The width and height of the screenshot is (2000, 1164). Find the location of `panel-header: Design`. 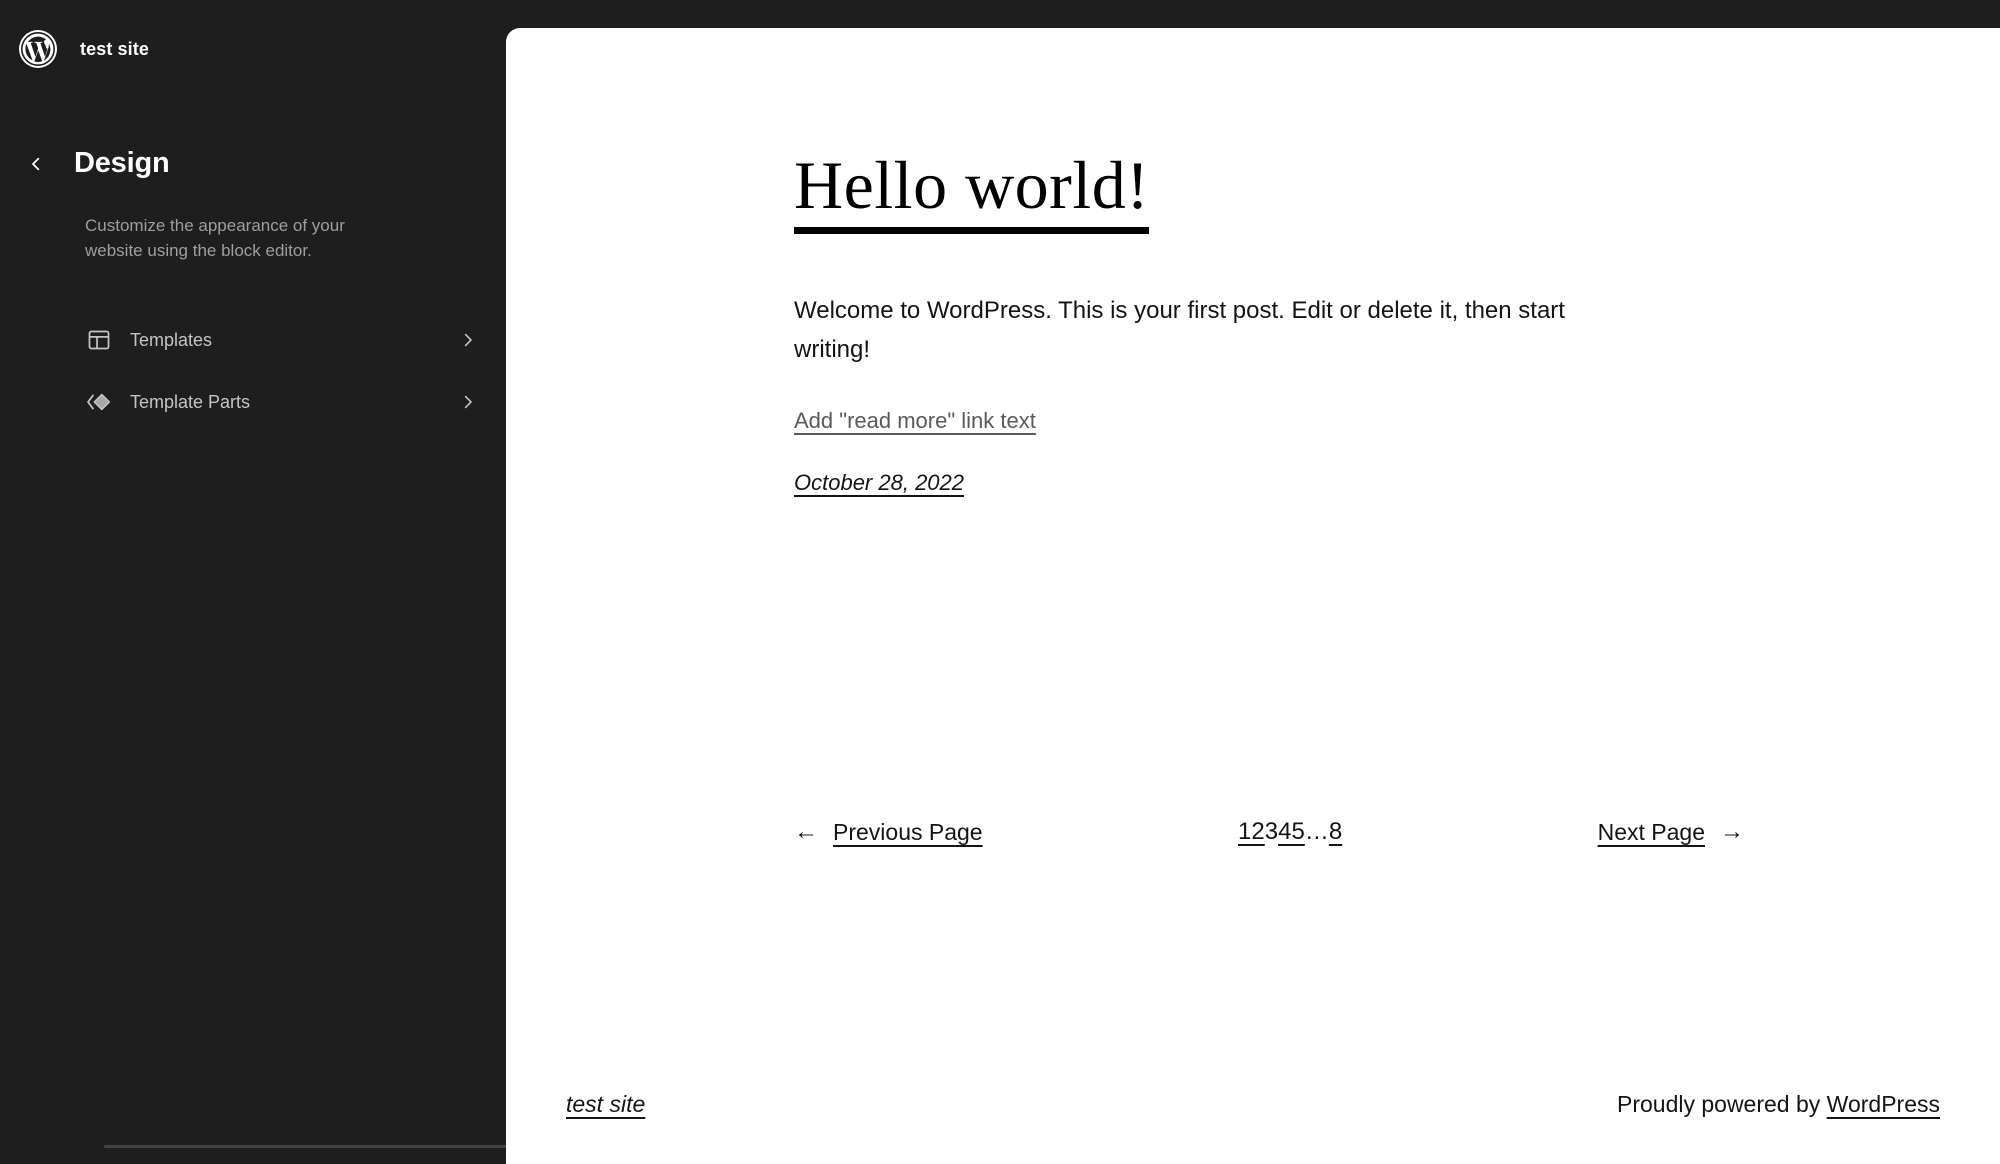

panel-header: Design is located at coordinates (253, 132).